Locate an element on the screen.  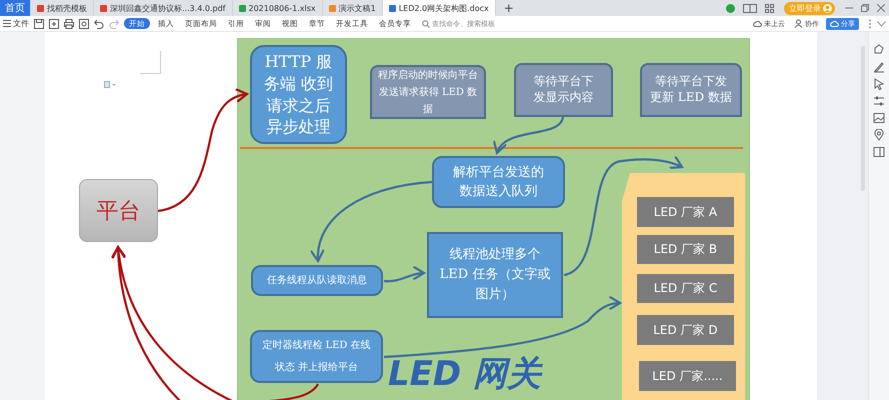
diagram-node: 任务线程从队读取消息 is located at coordinates (316, 280).